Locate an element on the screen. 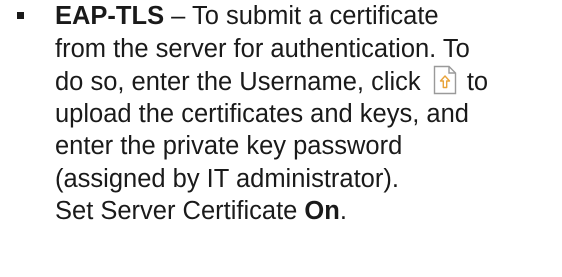 The height and width of the screenshot is (277, 562). text-line-2: from the server for authentication. To is located at coordinates (262, 48).